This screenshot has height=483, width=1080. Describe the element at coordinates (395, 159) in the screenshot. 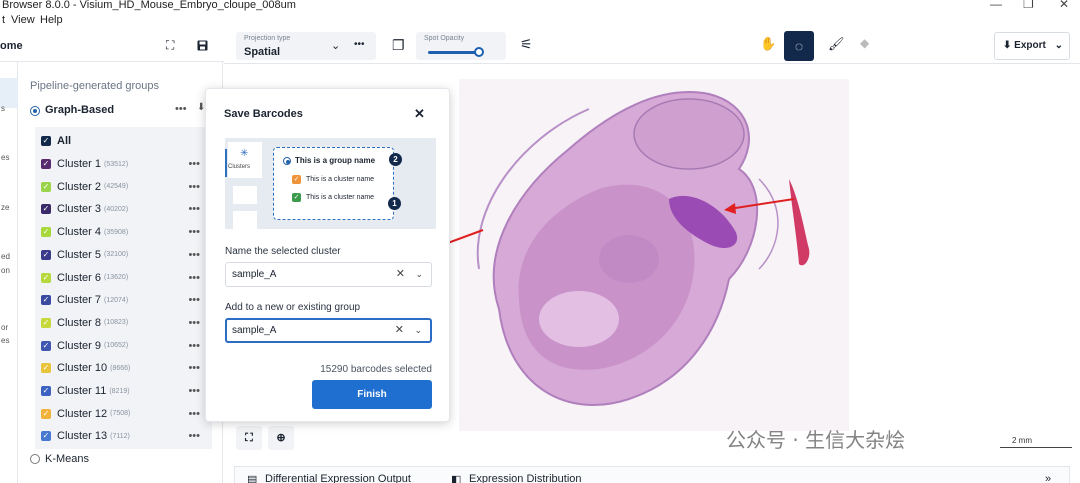

I see `step-badge-2: 2` at that location.